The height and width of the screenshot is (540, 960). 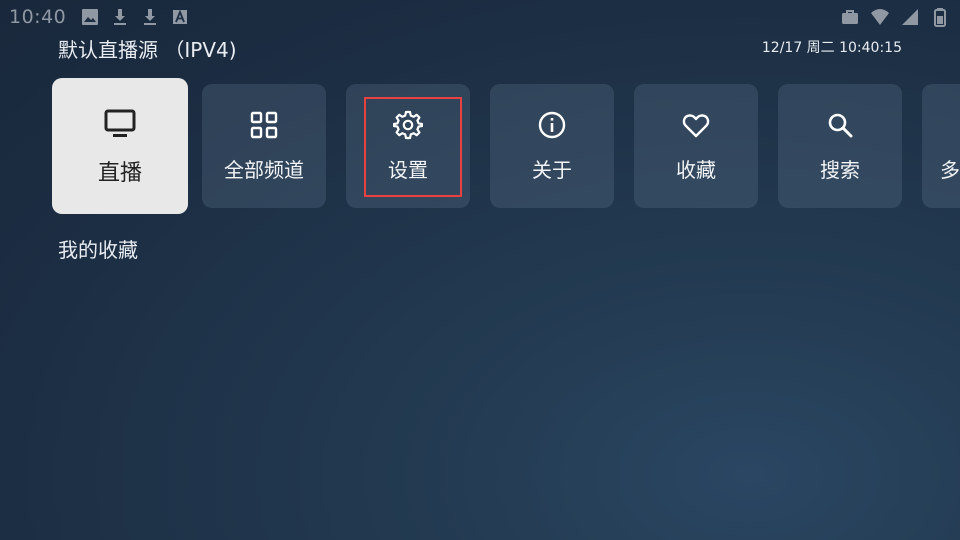 I want to click on grid-icon, so click(x=264, y=125).